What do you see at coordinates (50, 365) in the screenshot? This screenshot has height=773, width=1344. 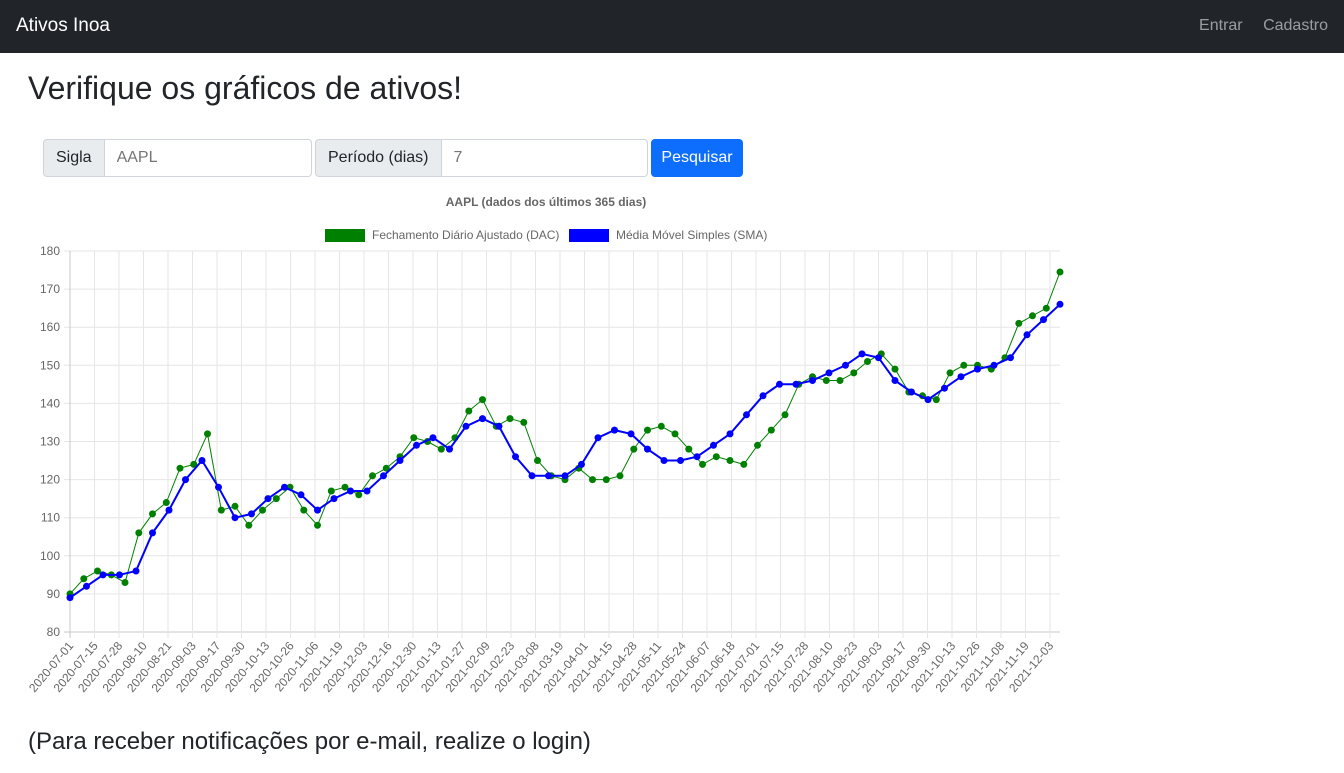 I see `y-tick-label: 150` at bounding box center [50, 365].